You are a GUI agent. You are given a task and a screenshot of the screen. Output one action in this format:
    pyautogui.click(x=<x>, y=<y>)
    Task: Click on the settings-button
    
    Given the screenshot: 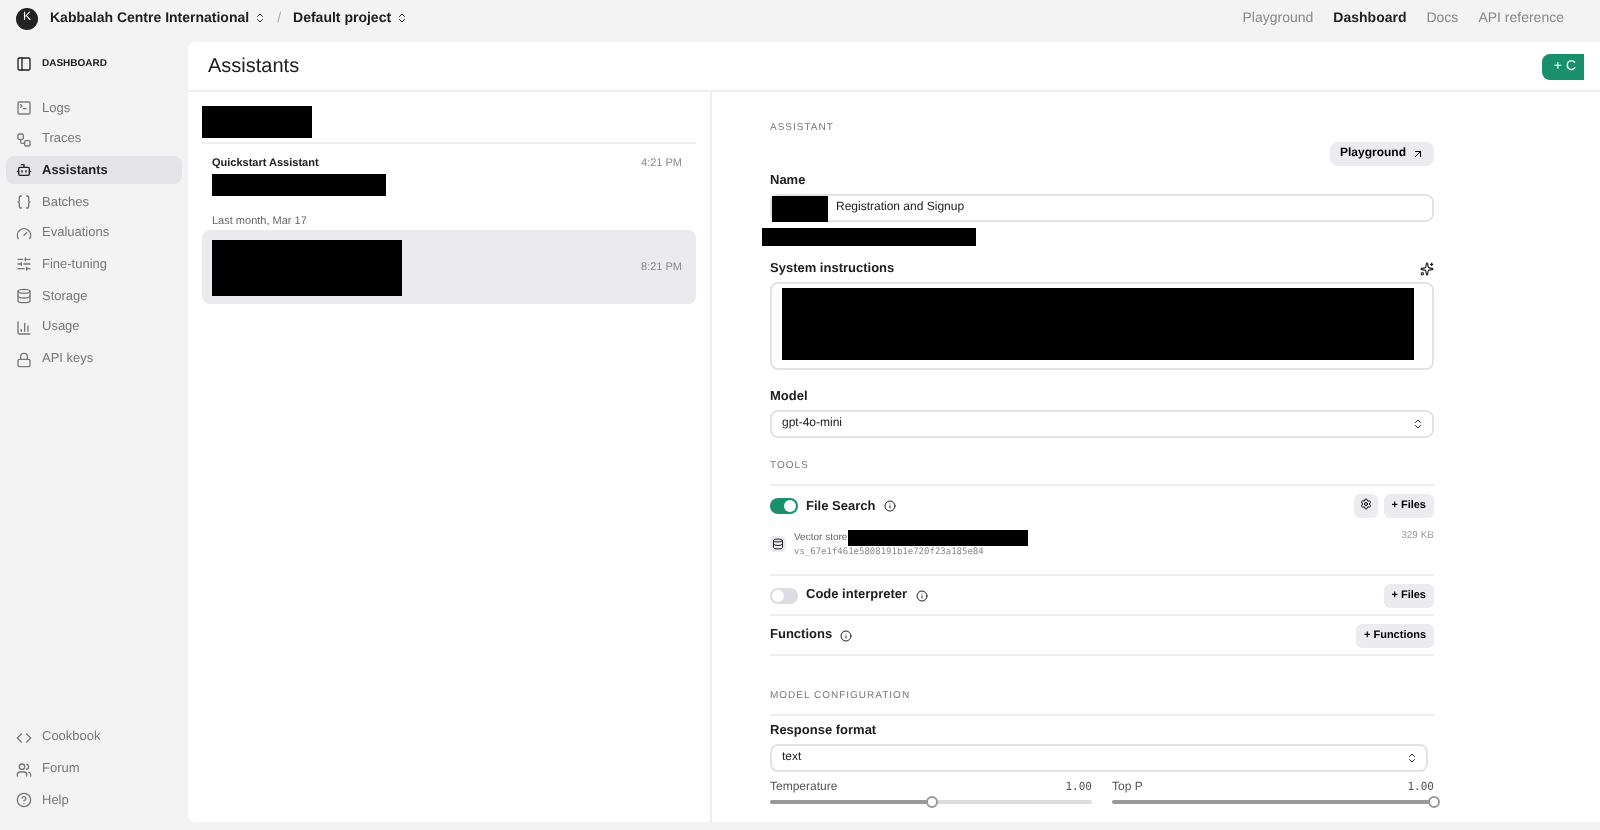 What is the action you would take?
    pyautogui.click(x=1365, y=506)
    